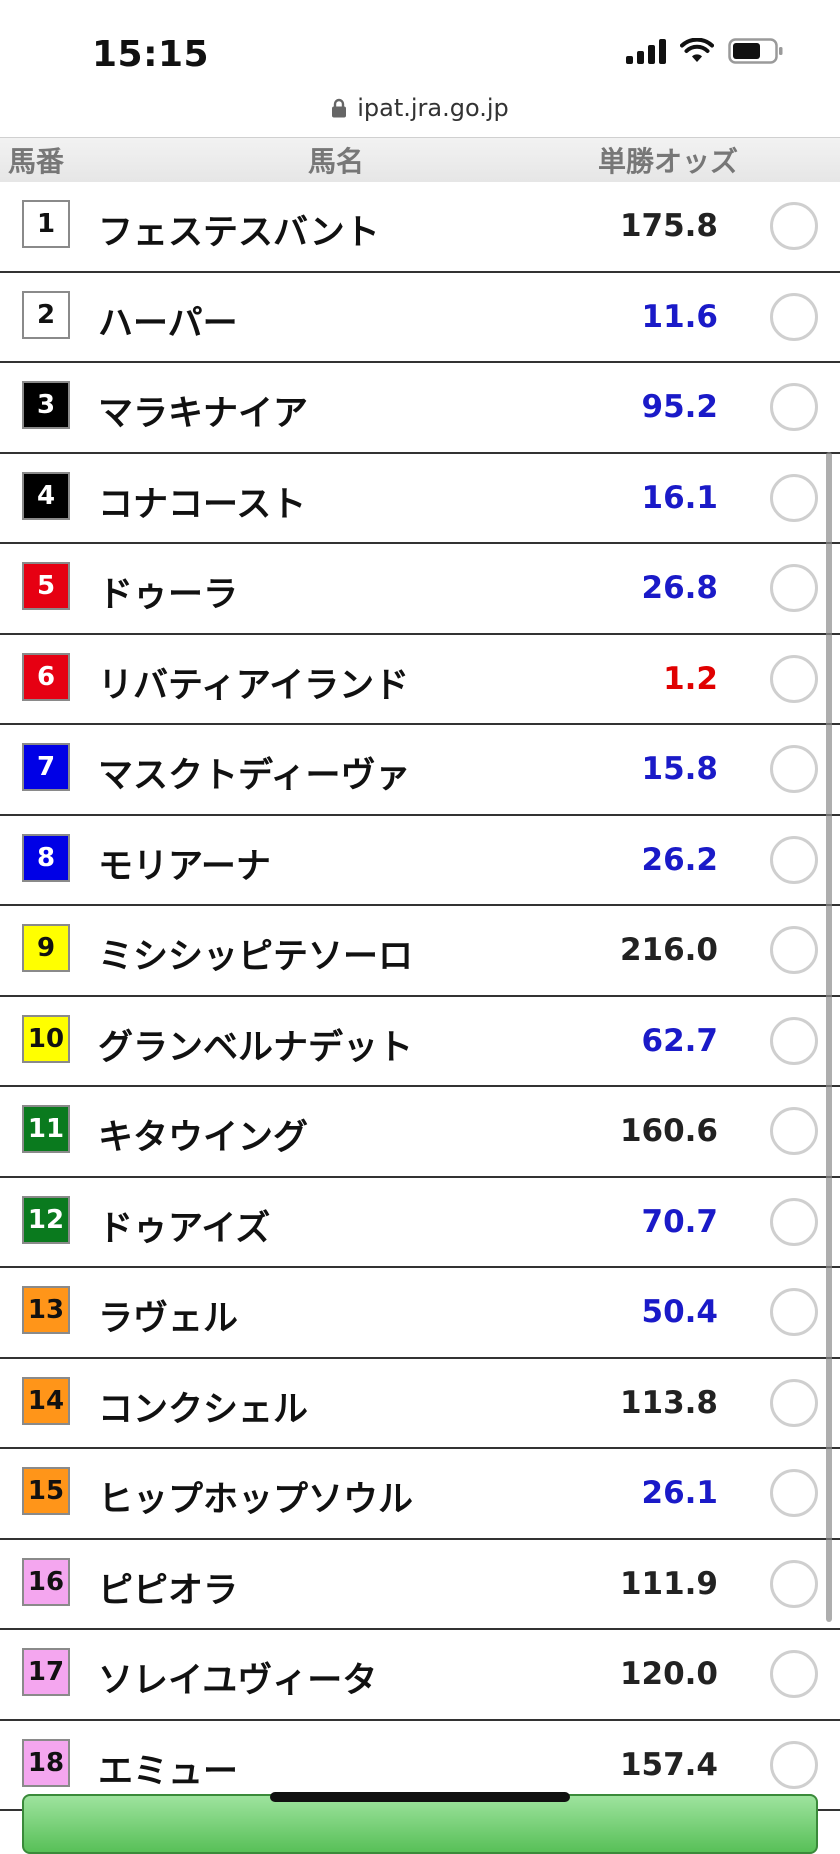 The image size is (840, 1854). I want to click on table-row: 3 マラキナイア 95.2, so click(420, 408).